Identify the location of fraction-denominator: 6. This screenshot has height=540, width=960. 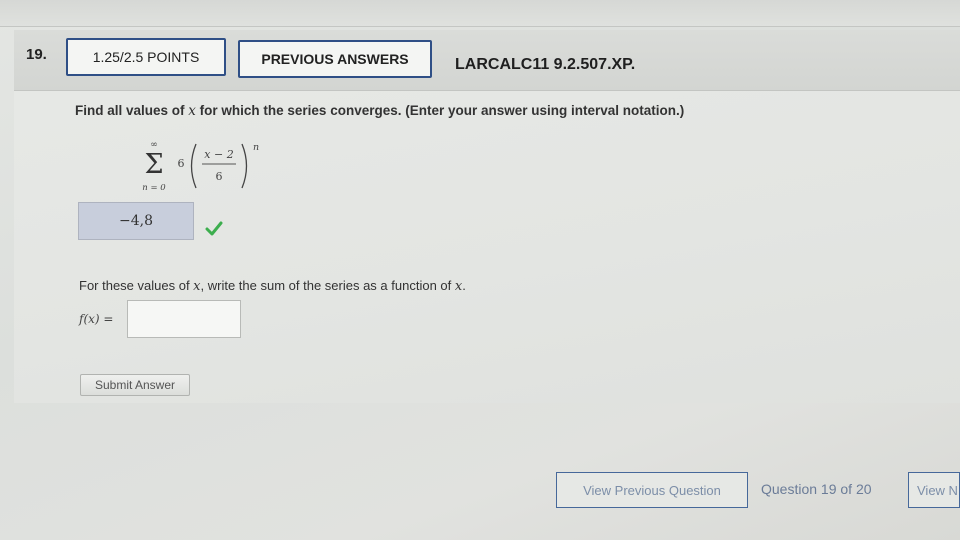
(219, 176).